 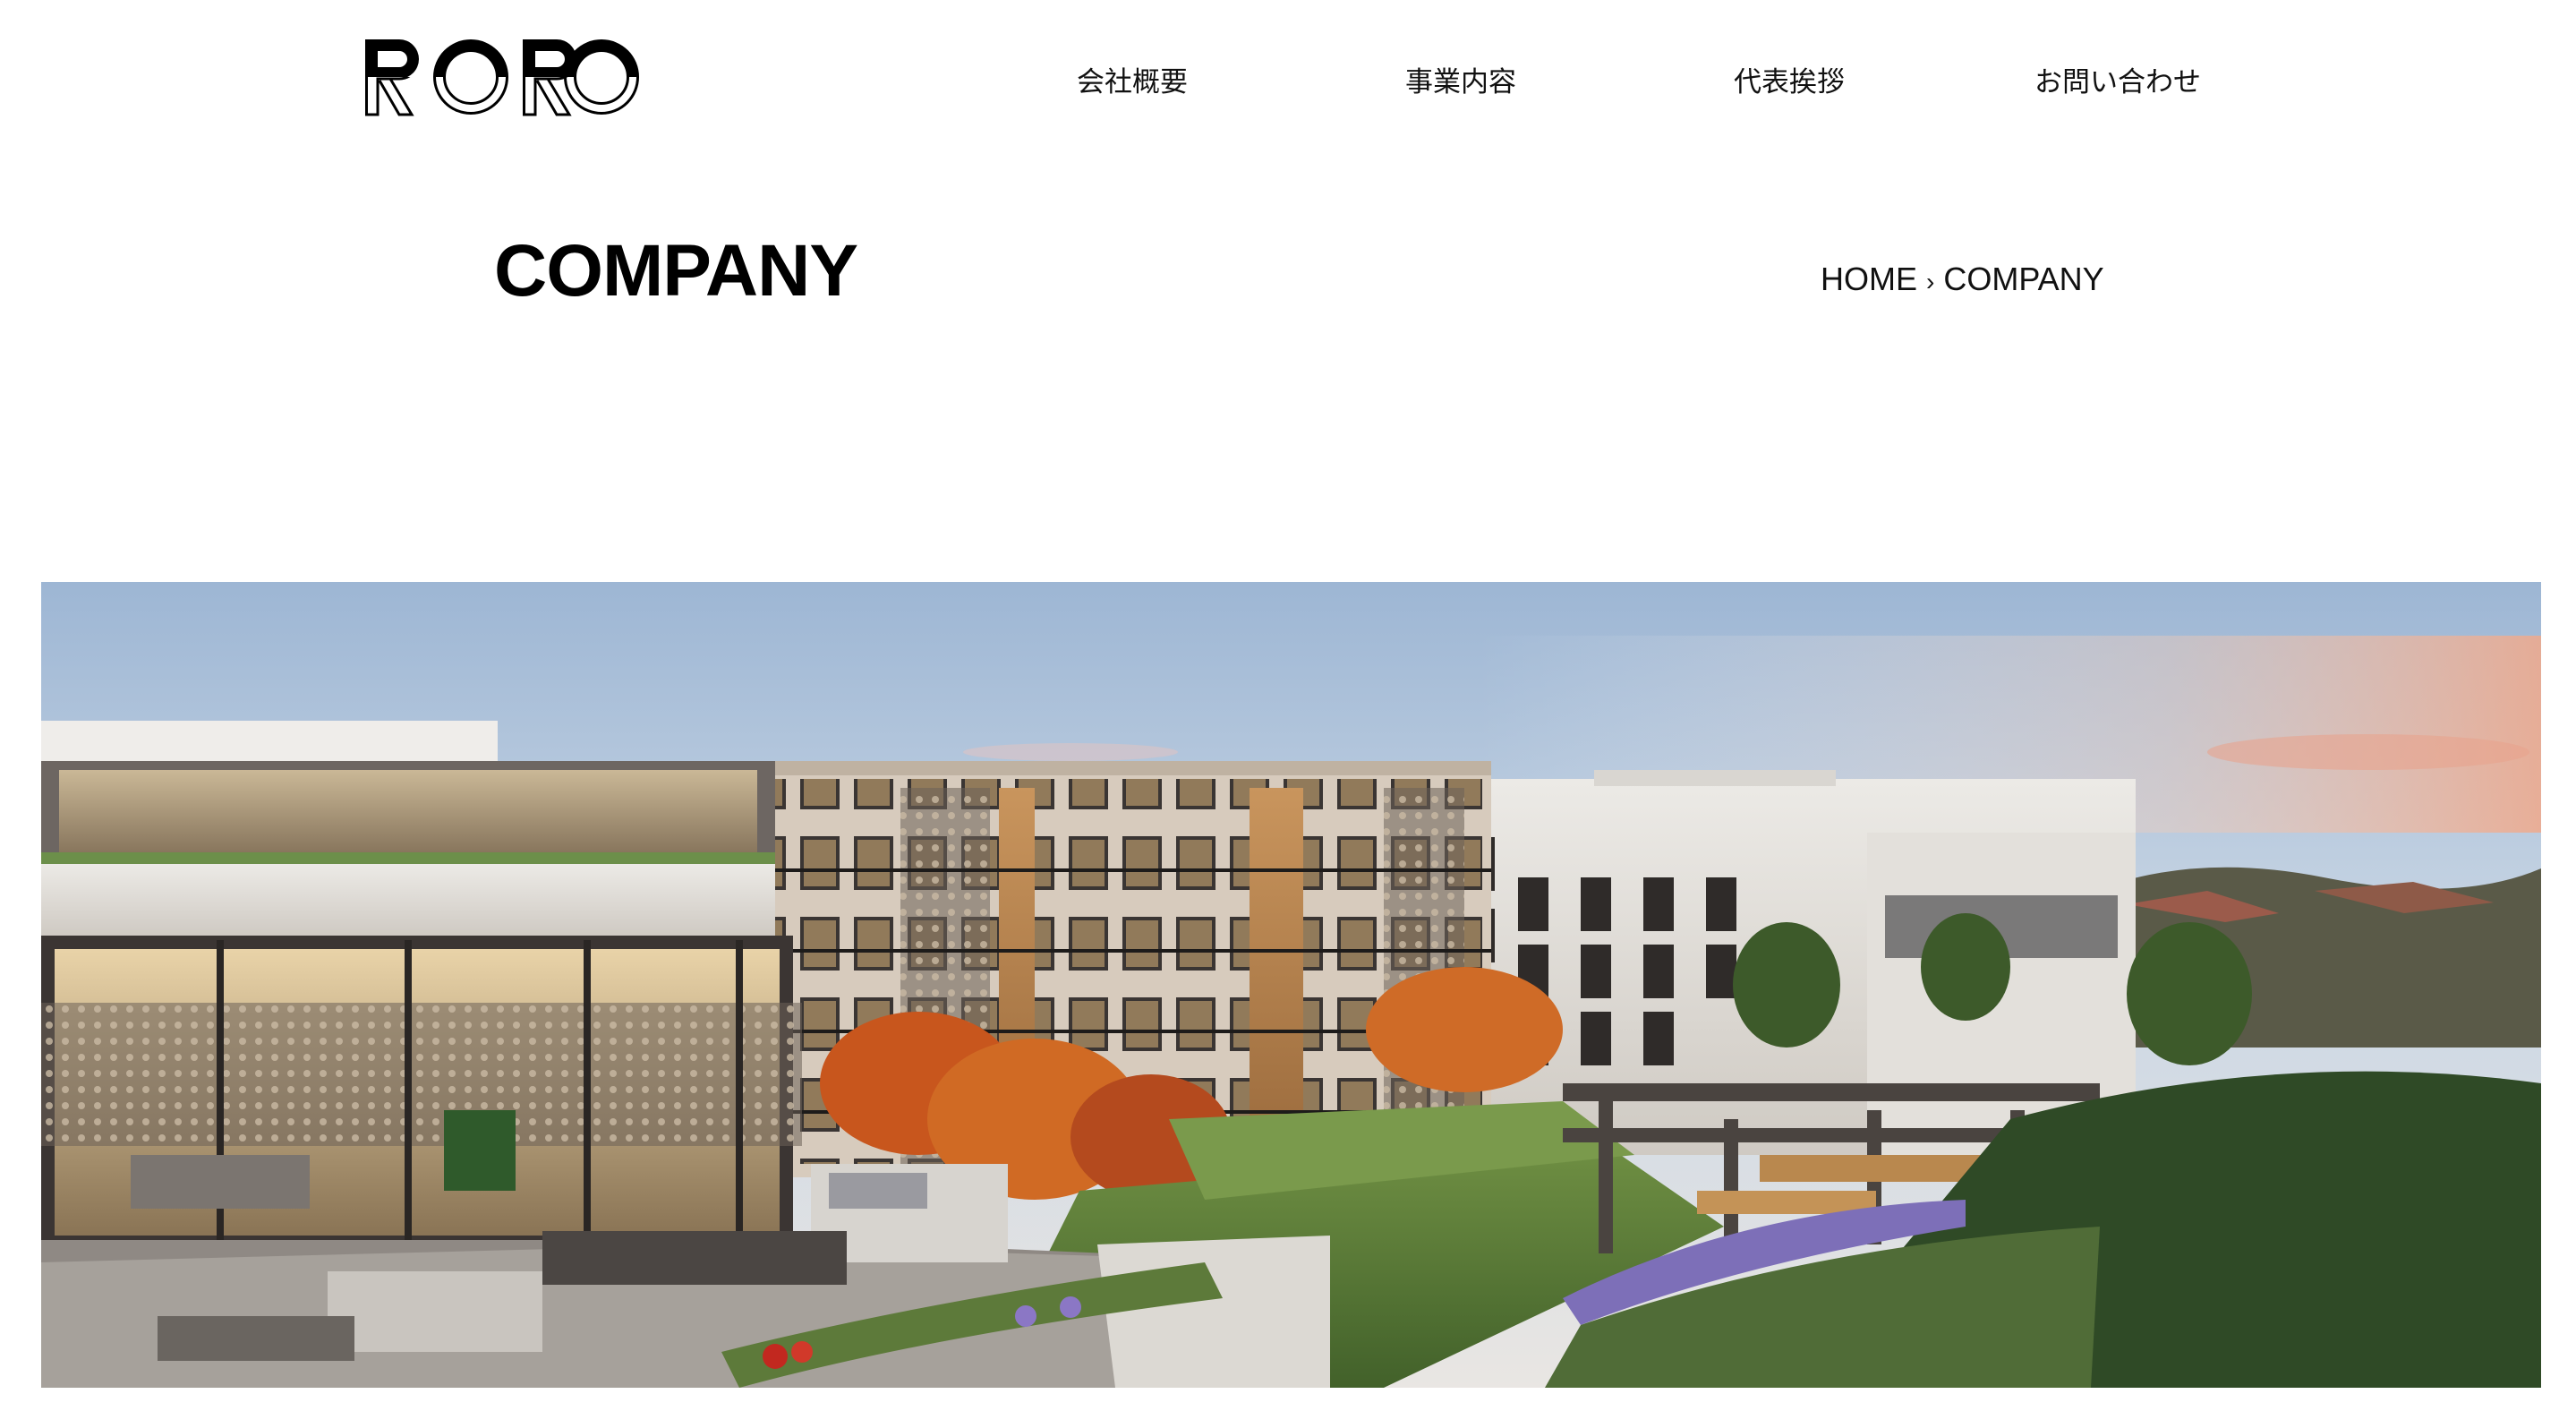 I want to click on nav-item-greeting: 代表挨拶, so click(x=1789, y=82).